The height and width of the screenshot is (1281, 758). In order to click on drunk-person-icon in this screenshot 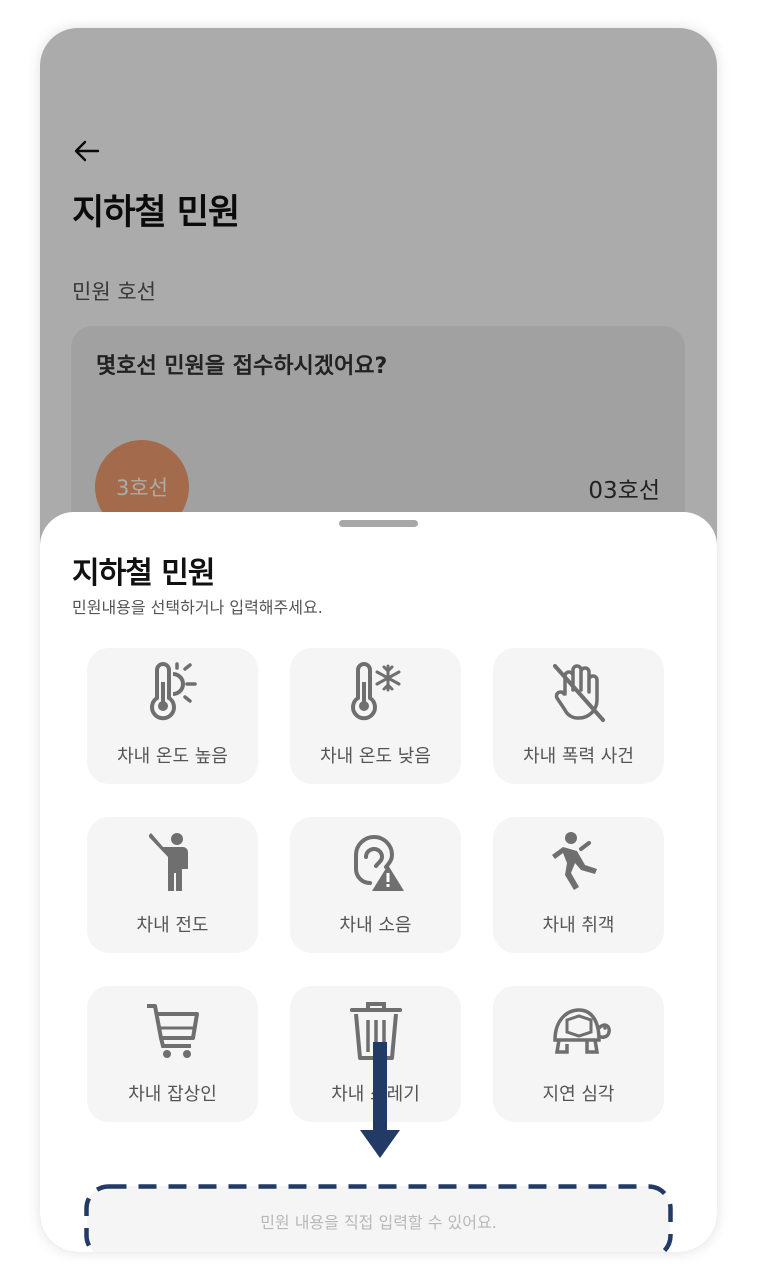, I will do `click(574, 861)`.